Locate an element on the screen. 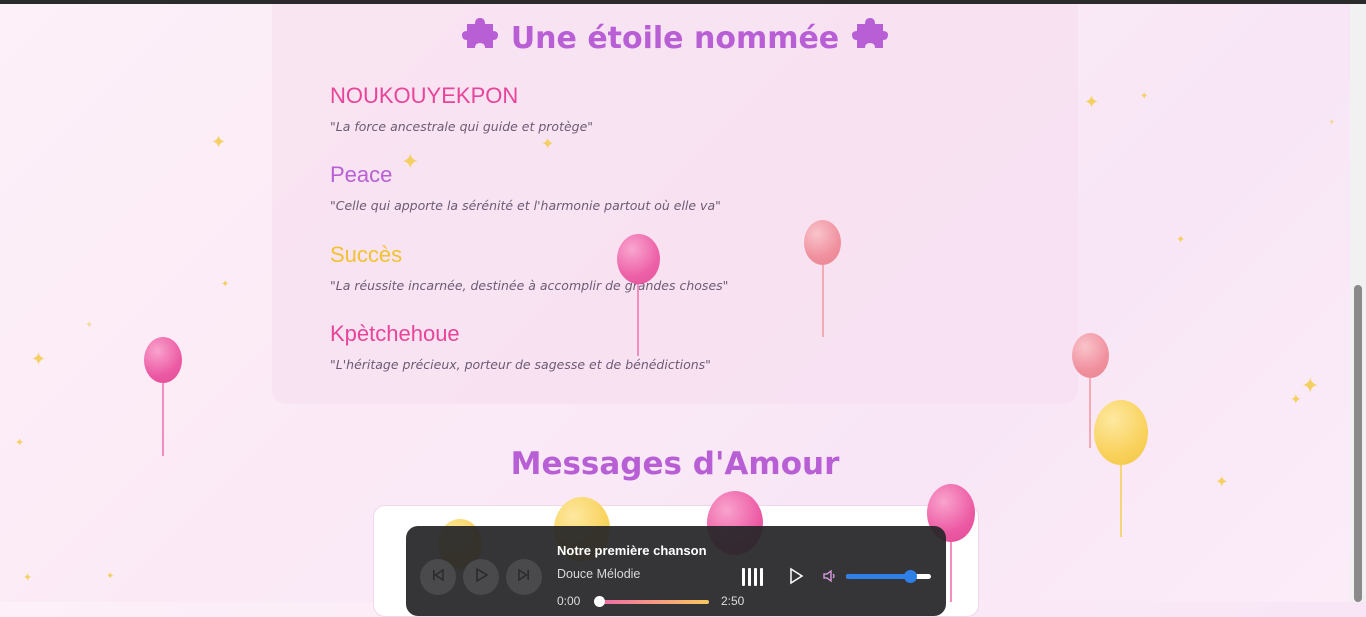  song-title: Notre première chanson is located at coordinates (632, 550).